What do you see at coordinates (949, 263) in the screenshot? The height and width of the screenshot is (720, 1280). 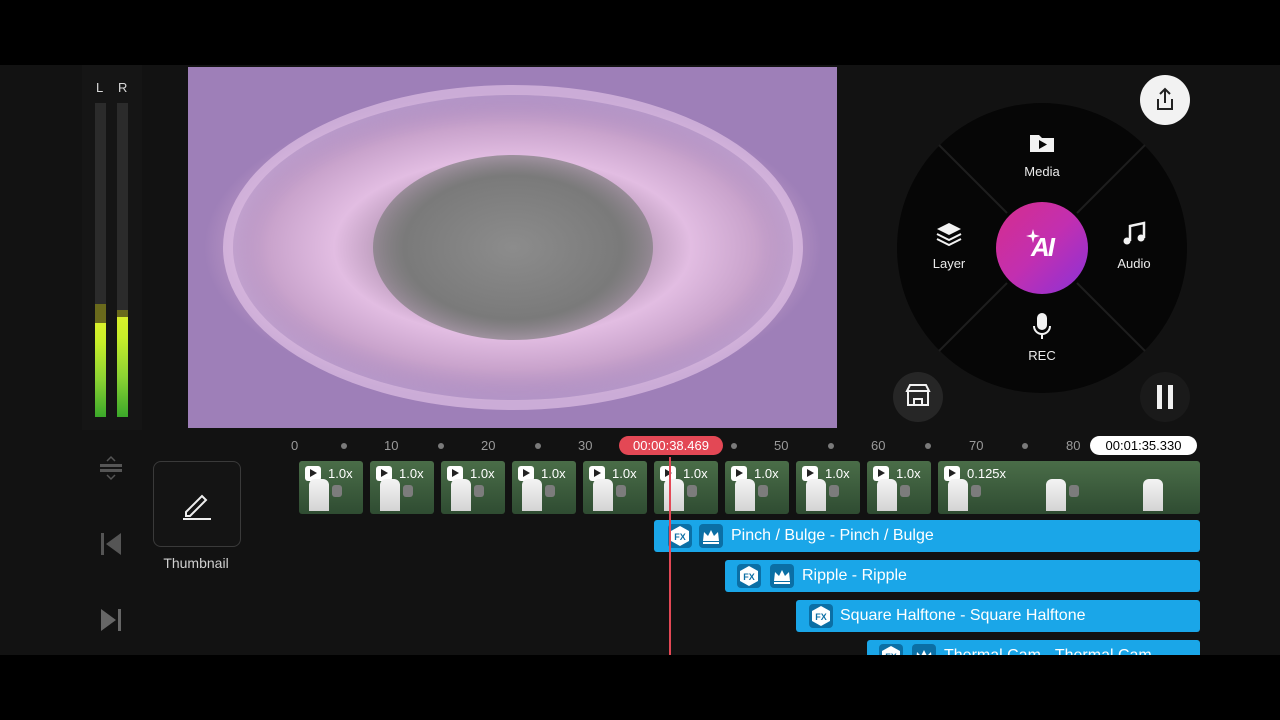 I see `layer-label: Layer` at bounding box center [949, 263].